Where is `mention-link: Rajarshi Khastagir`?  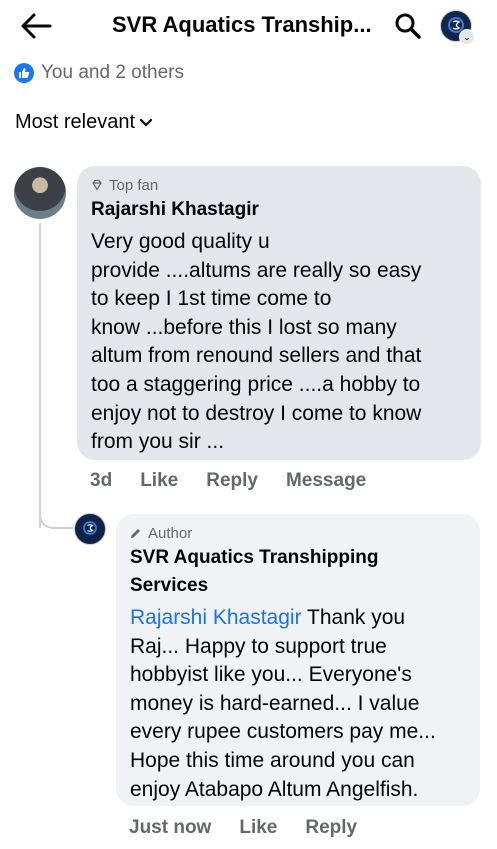
mention-link: Rajarshi Khastagir is located at coordinates (216, 617).